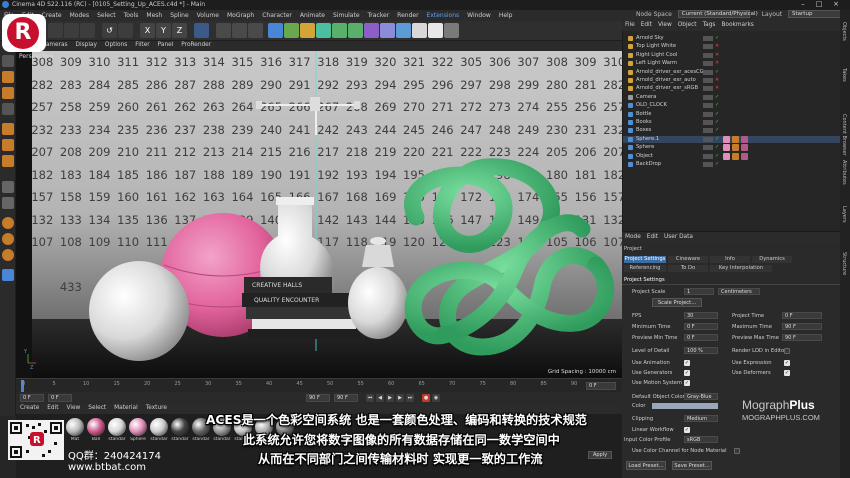 The height and width of the screenshot is (478, 850). What do you see at coordinates (803, 4) in the screenshot?
I see `minimize-button: –` at bounding box center [803, 4].